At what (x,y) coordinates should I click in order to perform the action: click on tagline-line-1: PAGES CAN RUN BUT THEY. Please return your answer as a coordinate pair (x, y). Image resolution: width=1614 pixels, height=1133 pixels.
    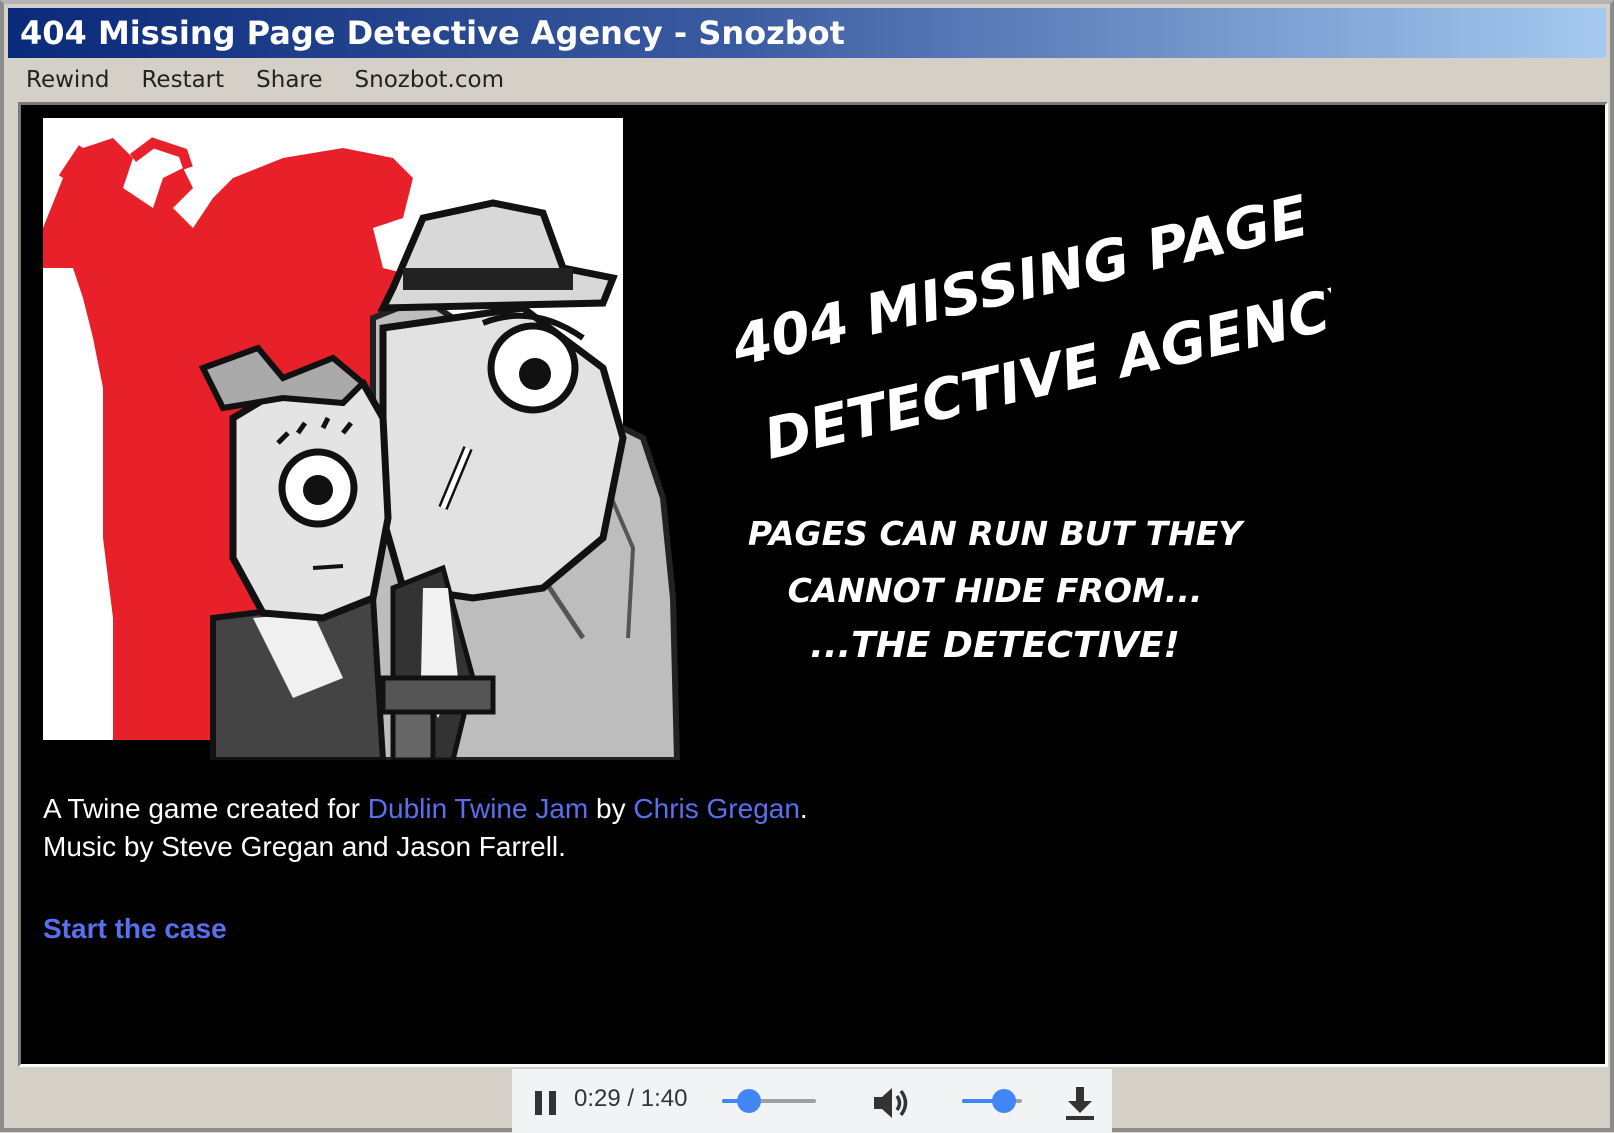
    Looking at the image, I should click on (996, 533).